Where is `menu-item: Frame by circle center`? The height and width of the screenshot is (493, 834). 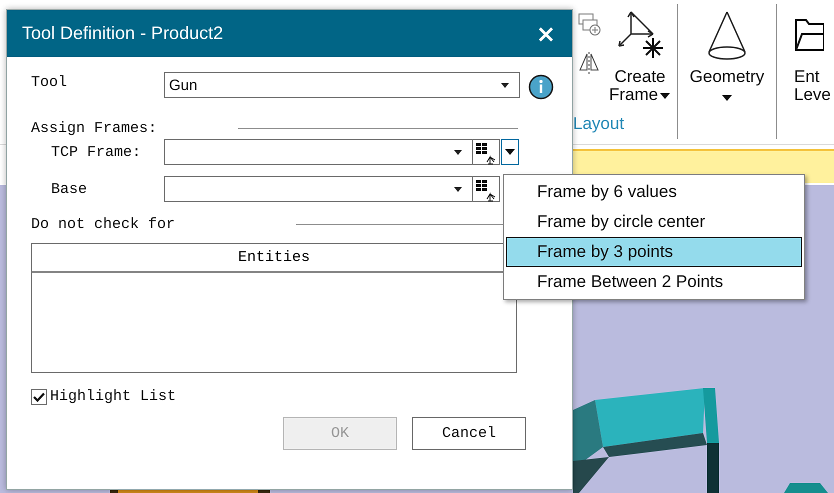 menu-item: Frame by circle center is located at coordinates (654, 222).